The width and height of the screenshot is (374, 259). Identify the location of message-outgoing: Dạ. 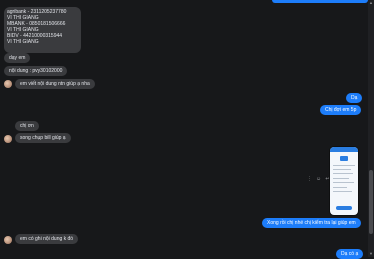
(354, 98).